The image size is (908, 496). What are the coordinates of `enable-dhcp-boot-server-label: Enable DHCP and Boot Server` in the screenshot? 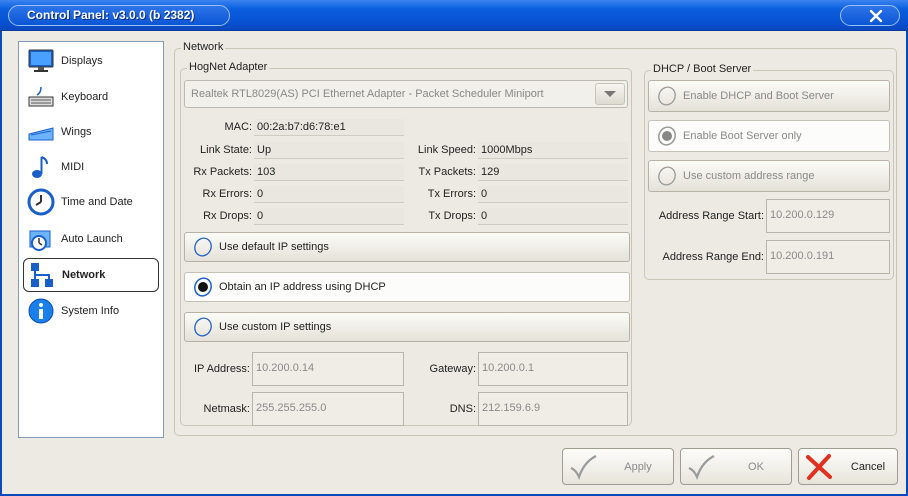 It's located at (758, 96).